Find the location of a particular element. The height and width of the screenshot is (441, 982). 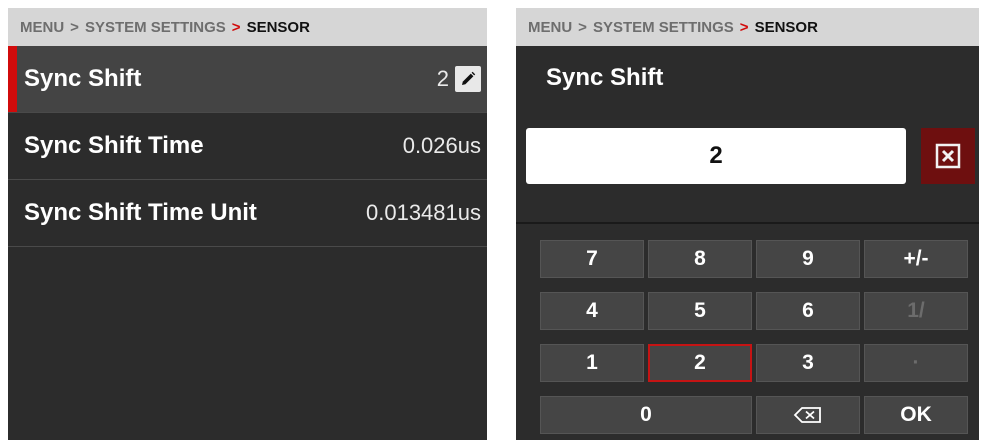

setting-value-group: 2 is located at coordinates (459, 79).